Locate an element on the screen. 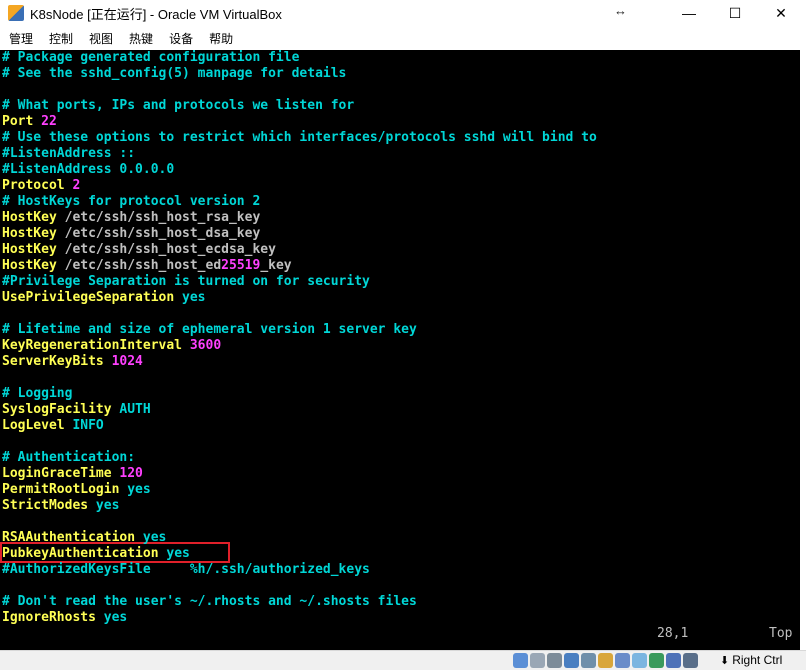 The width and height of the screenshot is (806, 670). mouse-integration-icon is located at coordinates (673, 660).